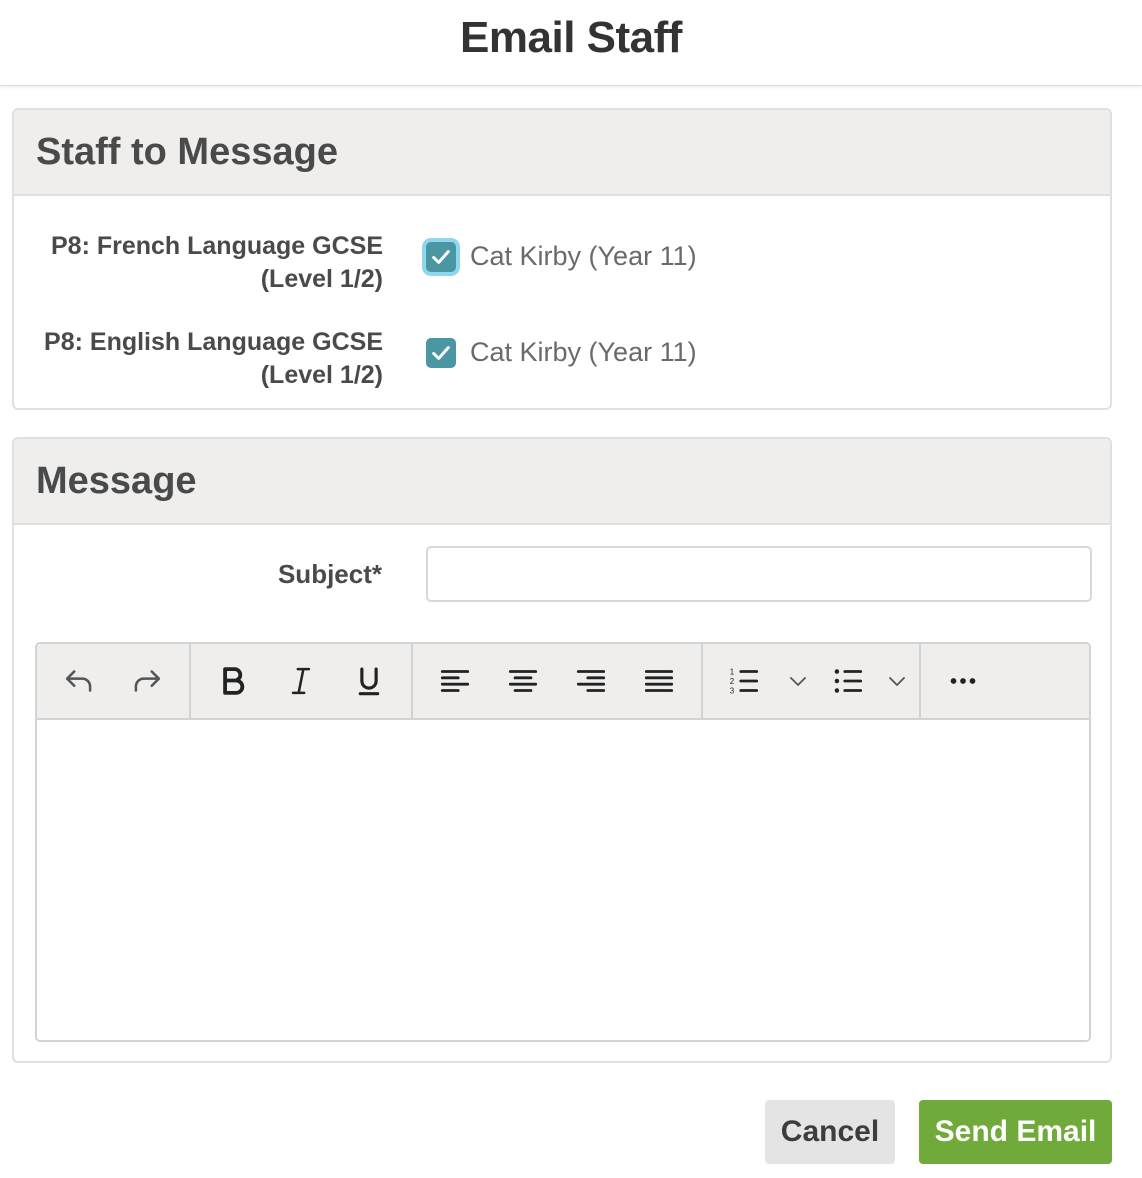  What do you see at coordinates (203, 359) in the screenshot?
I see `class-label: P8: English Language GCSE (Level 1/2)` at bounding box center [203, 359].